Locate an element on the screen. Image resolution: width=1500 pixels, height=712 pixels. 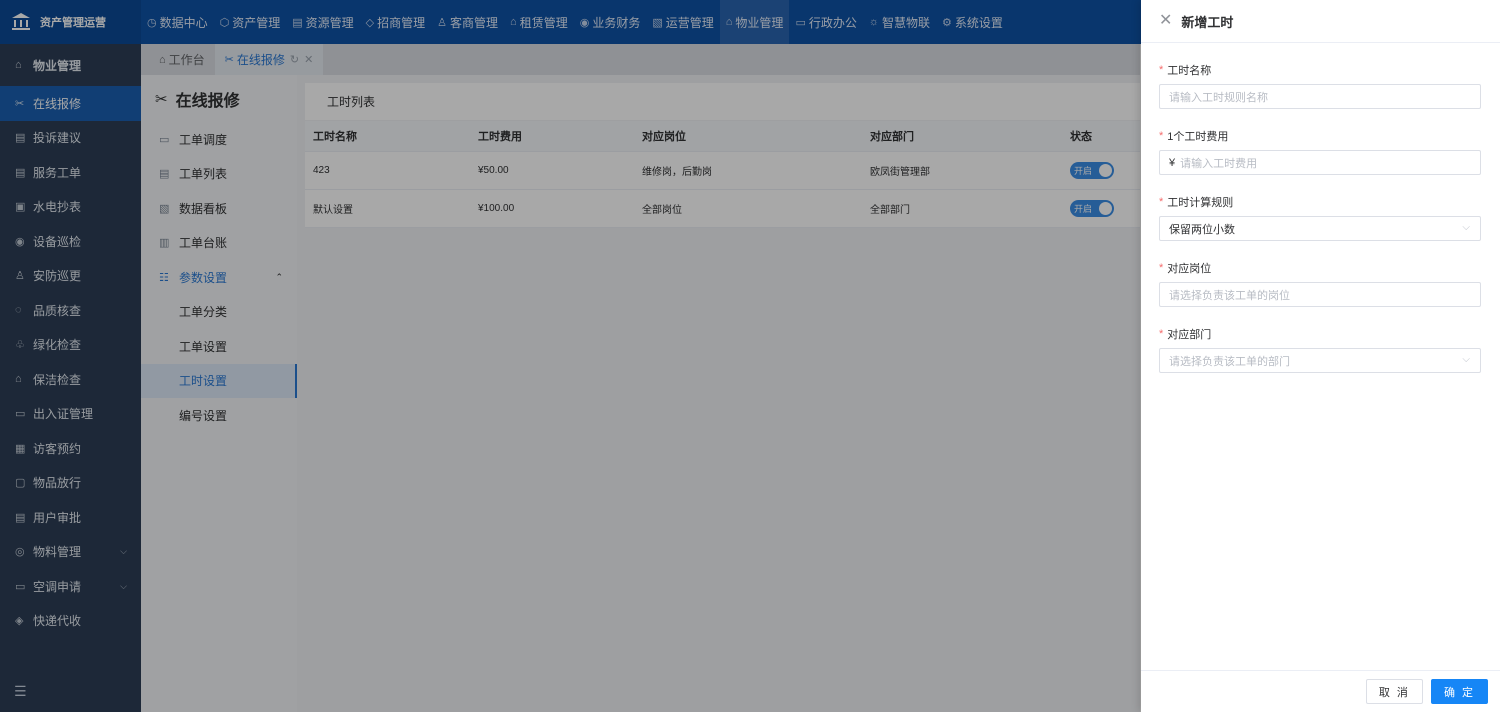
calc-rule-select: 保留两位小数 ⌵ is located at coordinates (1320, 228).